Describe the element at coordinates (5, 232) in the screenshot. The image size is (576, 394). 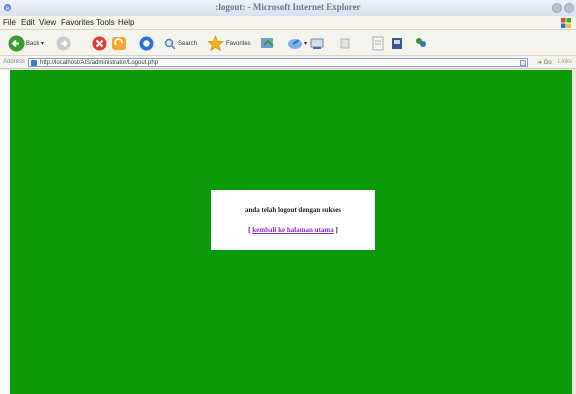
I see `window-left-edge` at that location.